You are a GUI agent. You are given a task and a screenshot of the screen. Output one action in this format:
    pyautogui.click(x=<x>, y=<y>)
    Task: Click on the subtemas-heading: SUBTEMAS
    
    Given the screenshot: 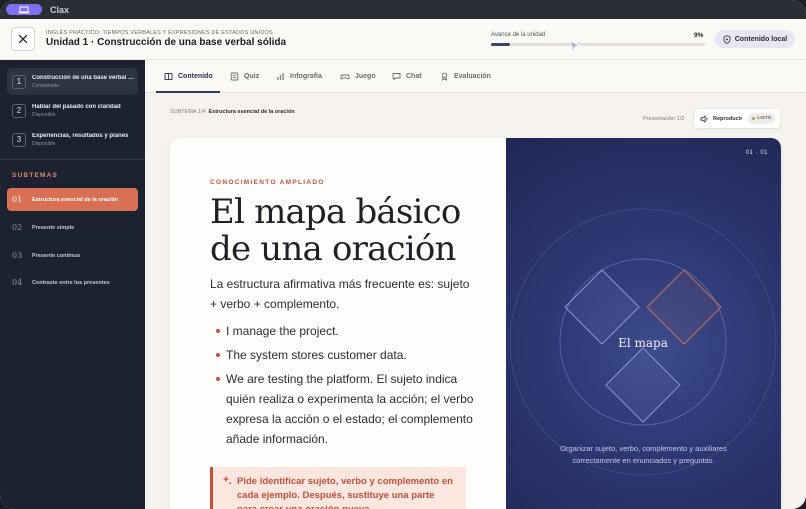 What is the action you would take?
    pyautogui.click(x=35, y=175)
    